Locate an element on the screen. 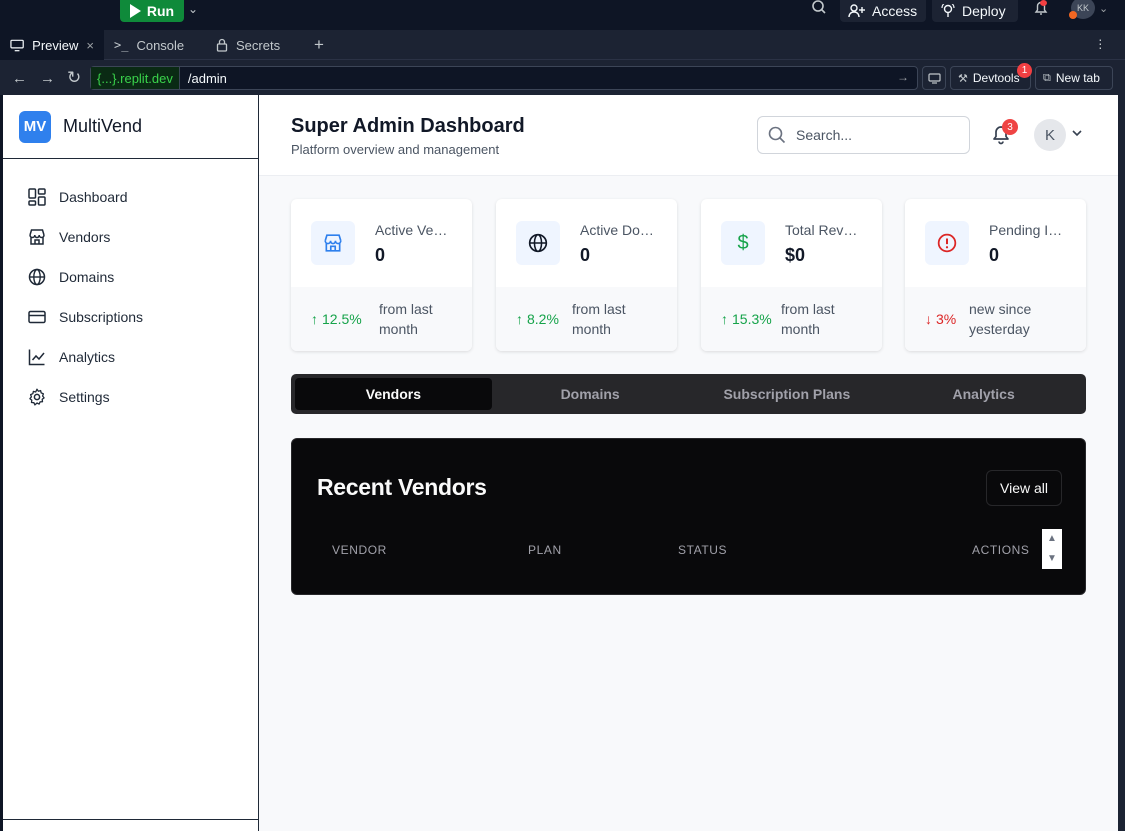 The image size is (1125, 831). stat-value: $0 is located at coordinates (795, 255).